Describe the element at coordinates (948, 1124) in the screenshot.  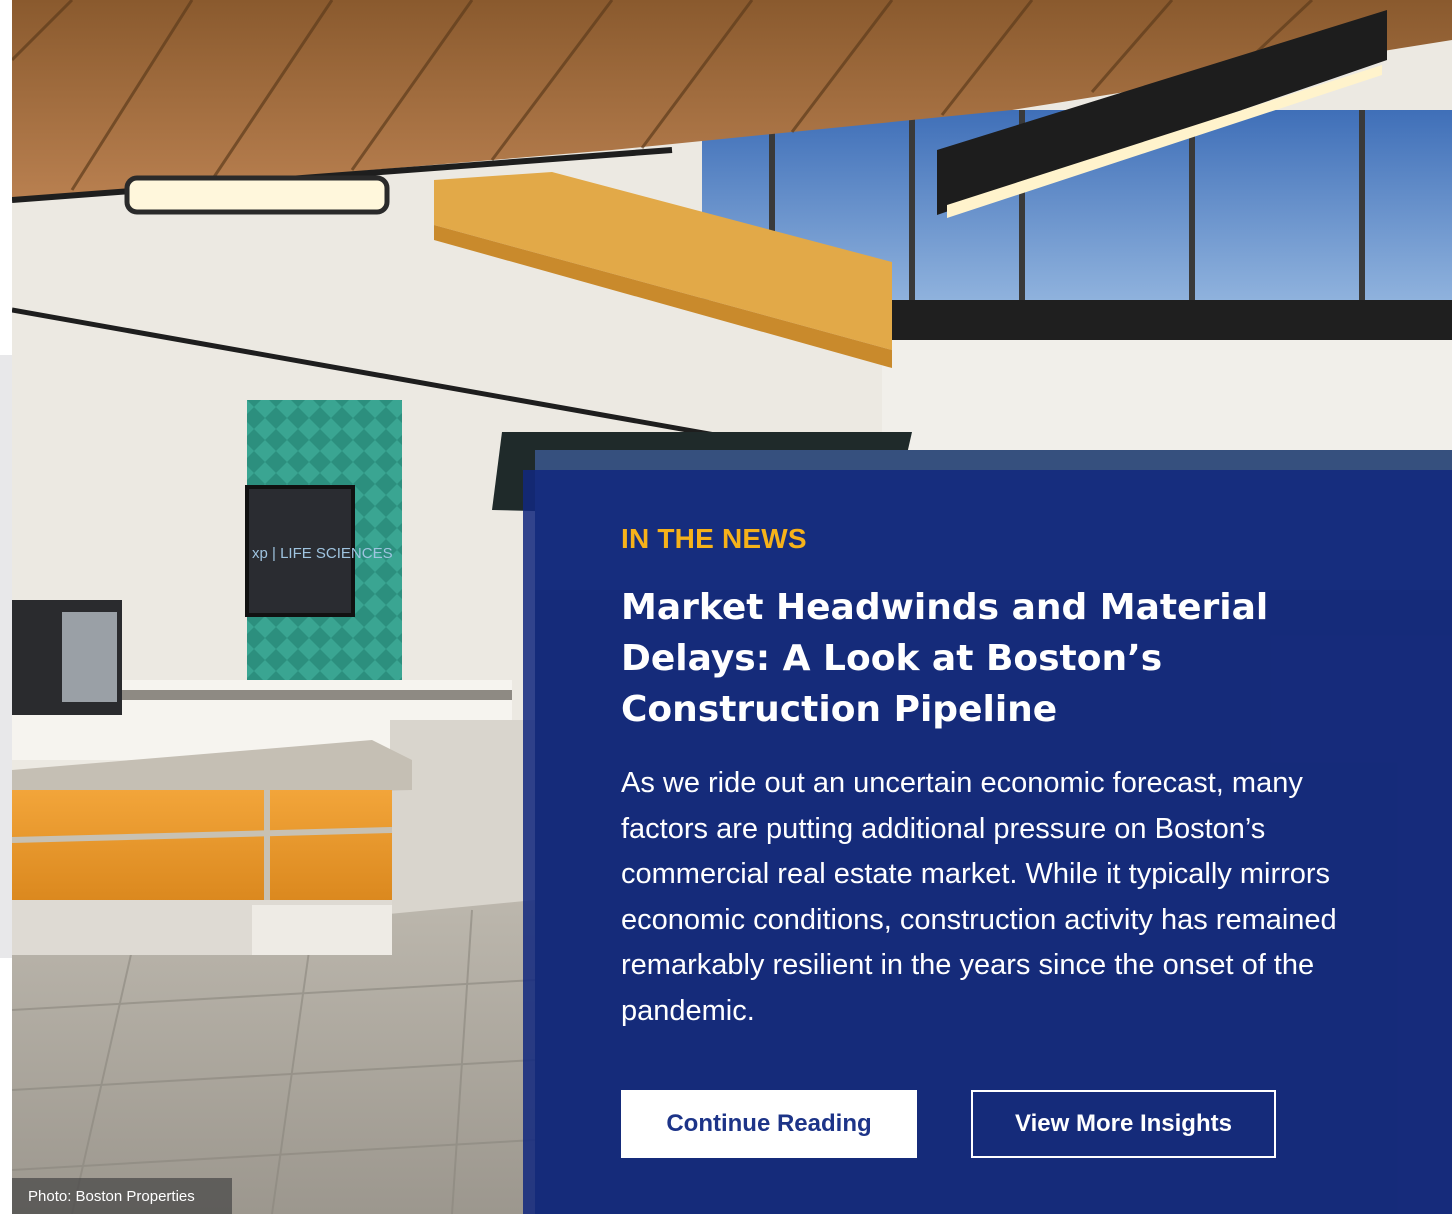
I see `card-button-row: Continue Reading View More Insights` at that location.